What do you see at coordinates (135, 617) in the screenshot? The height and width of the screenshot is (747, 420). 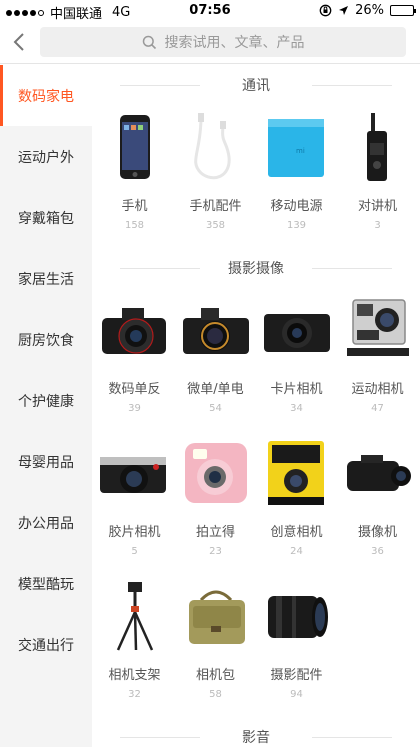 I see `tripod-icon` at bounding box center [135, 617].